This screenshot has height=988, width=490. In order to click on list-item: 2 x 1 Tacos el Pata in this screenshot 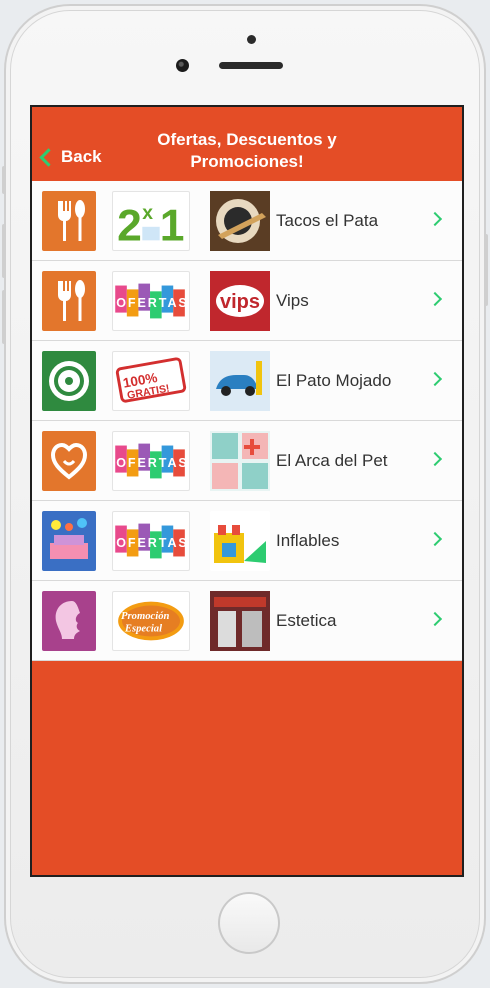, I will do `click(247, 221)`.